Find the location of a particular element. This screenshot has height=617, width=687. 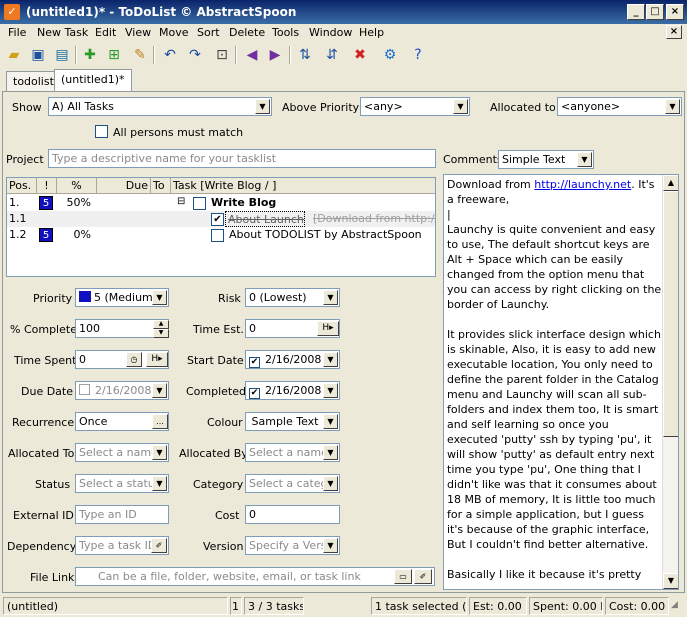

status-select: Select a status ▼ is located at coordinates (122, 483).